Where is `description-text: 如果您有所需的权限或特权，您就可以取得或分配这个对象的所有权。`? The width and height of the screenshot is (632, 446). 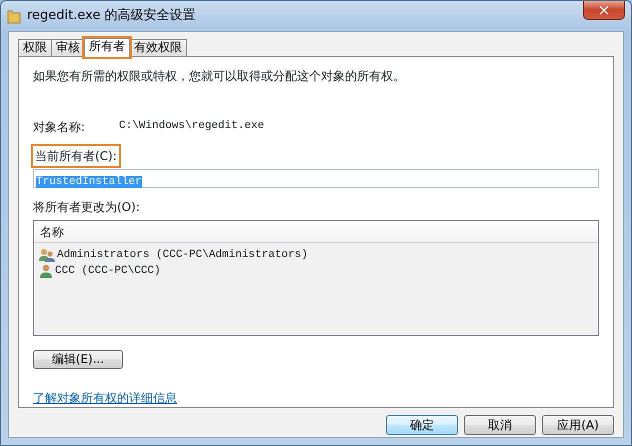 description-text: 如果您有所需的权限或特权，您就可以取得或分配这个对象的所有权。 is located at coordinates (219, 76).